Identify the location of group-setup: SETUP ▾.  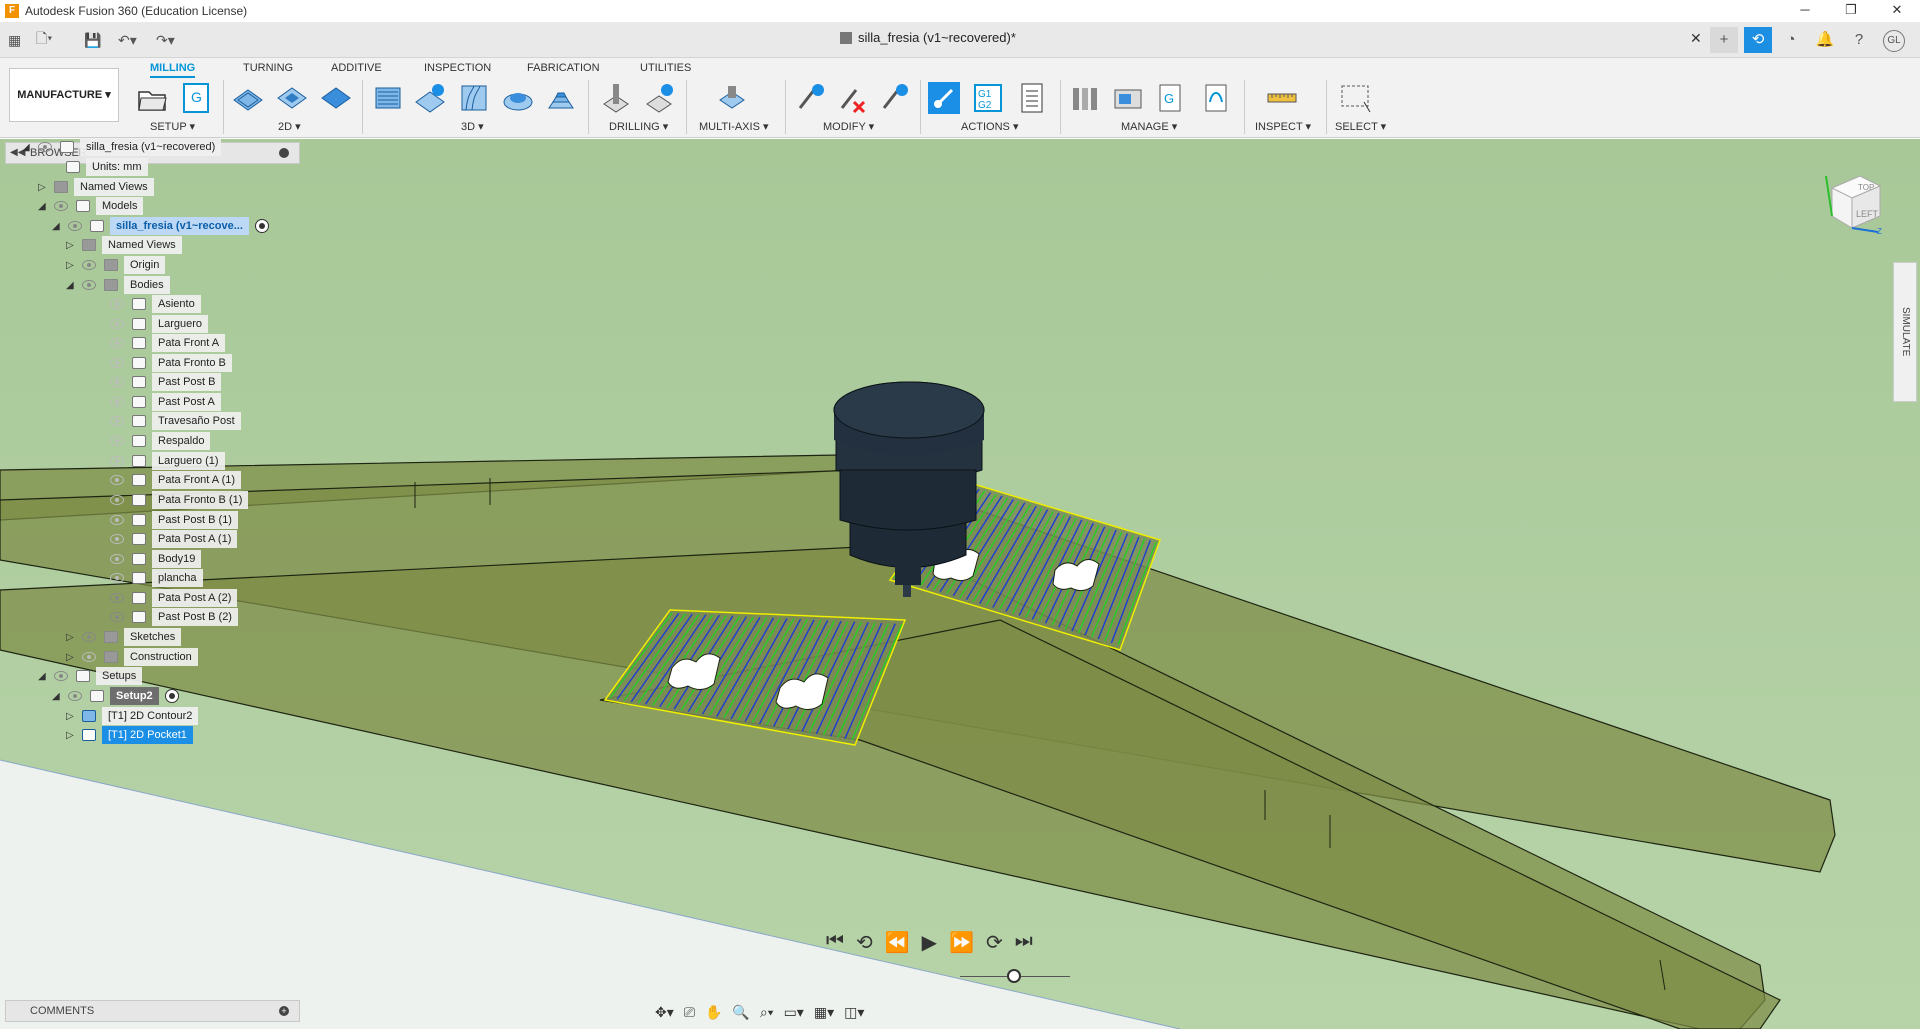
(172, 126).